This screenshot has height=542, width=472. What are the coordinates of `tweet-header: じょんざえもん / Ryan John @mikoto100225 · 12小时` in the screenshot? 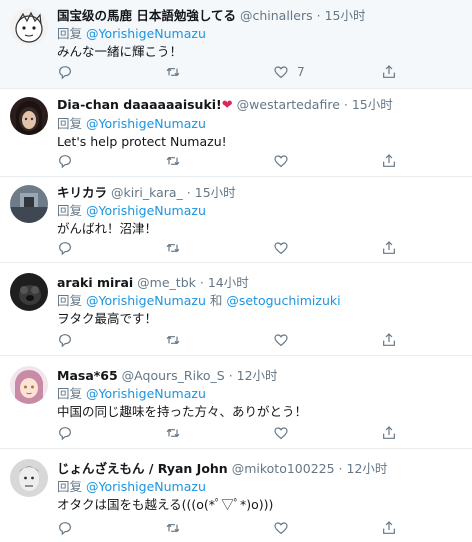 It's located at (260, 469).